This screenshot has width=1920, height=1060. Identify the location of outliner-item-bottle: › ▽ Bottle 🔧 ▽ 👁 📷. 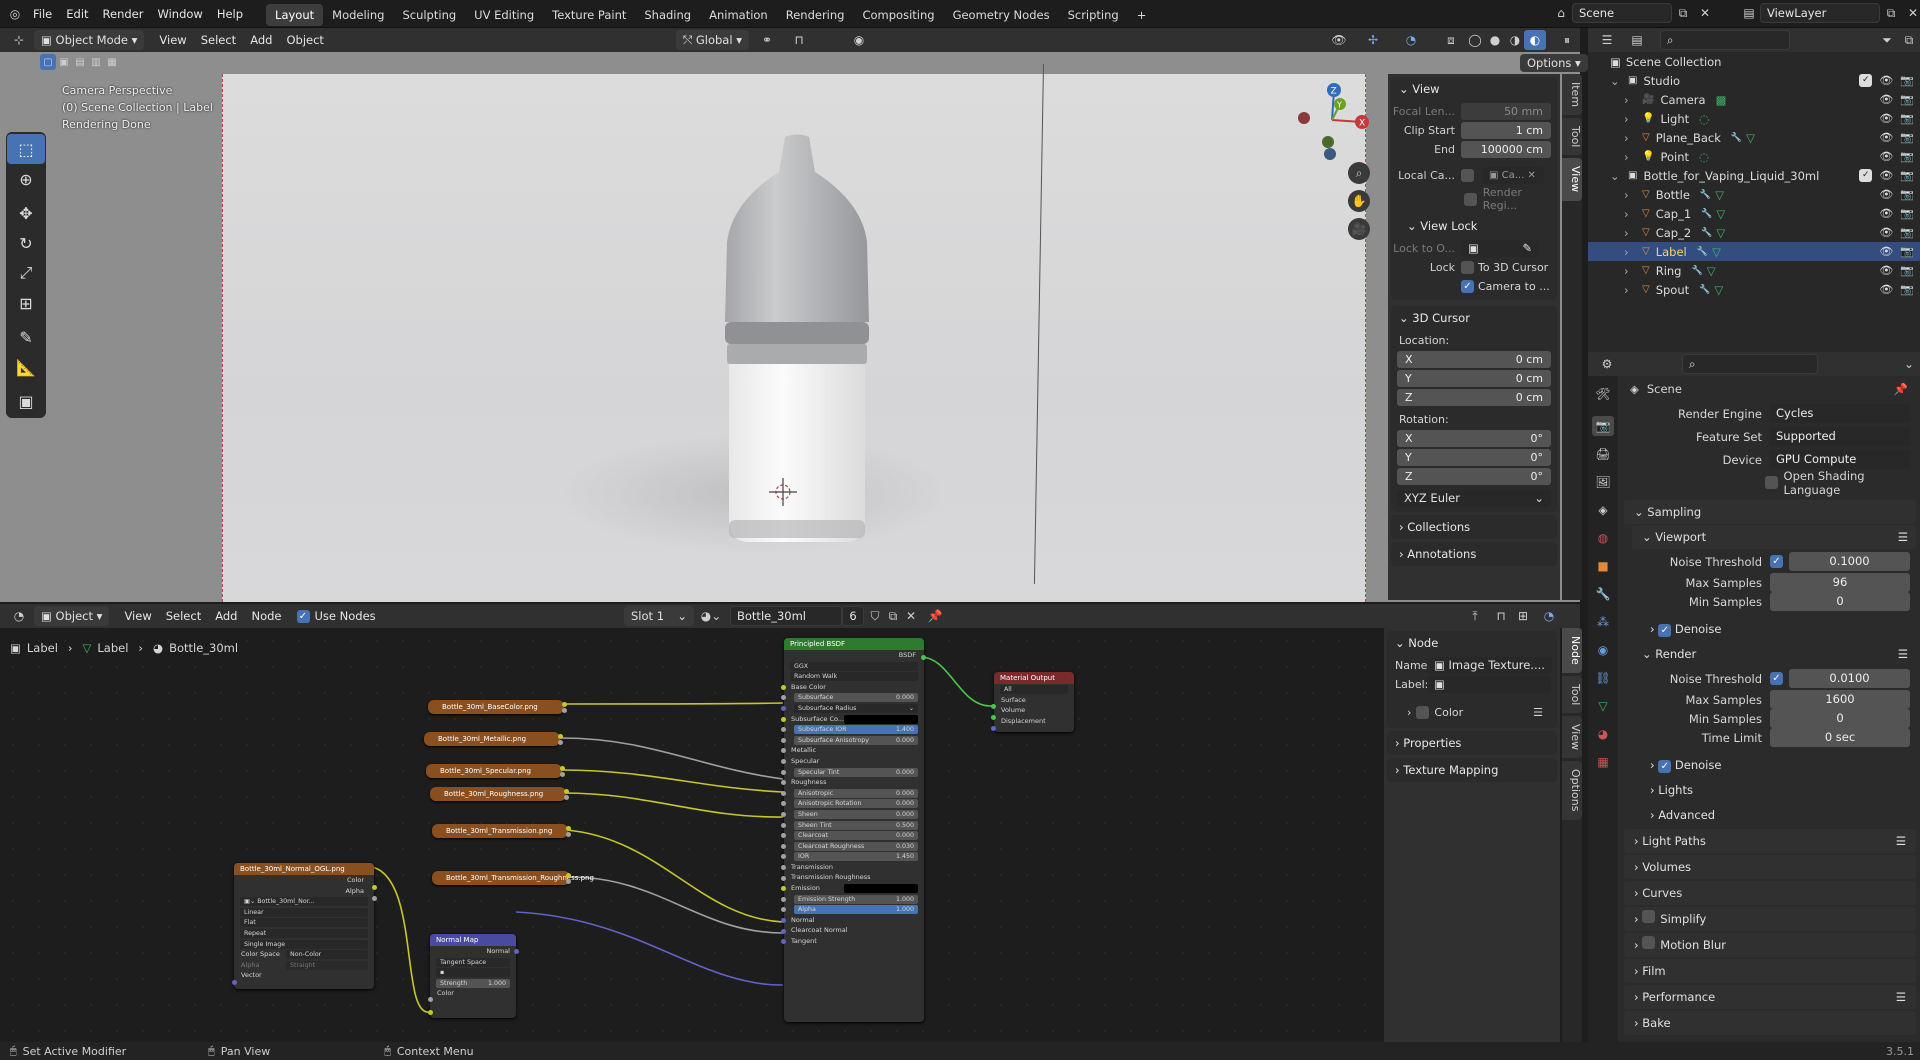
(1754, 194).